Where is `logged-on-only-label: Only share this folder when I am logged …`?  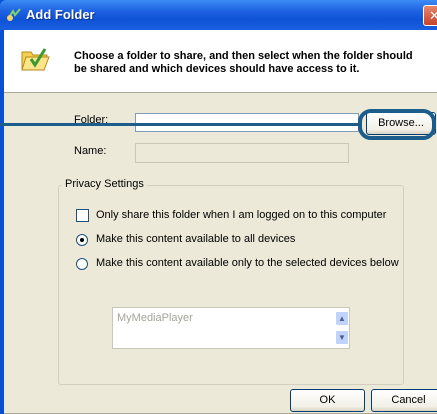 logged-on-only-label: Only share this folder when I am logged … is located at coordinates (241, 215).